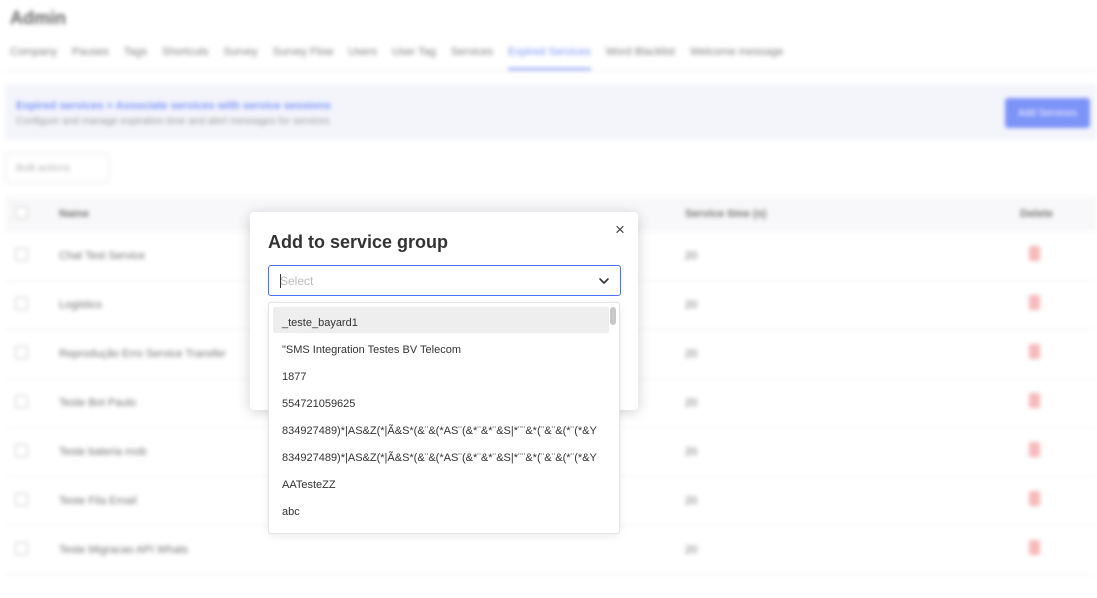  Describe the element at coordinates (358, 242) in the screenshot. I see `modal-title: Add to service group` at that location.